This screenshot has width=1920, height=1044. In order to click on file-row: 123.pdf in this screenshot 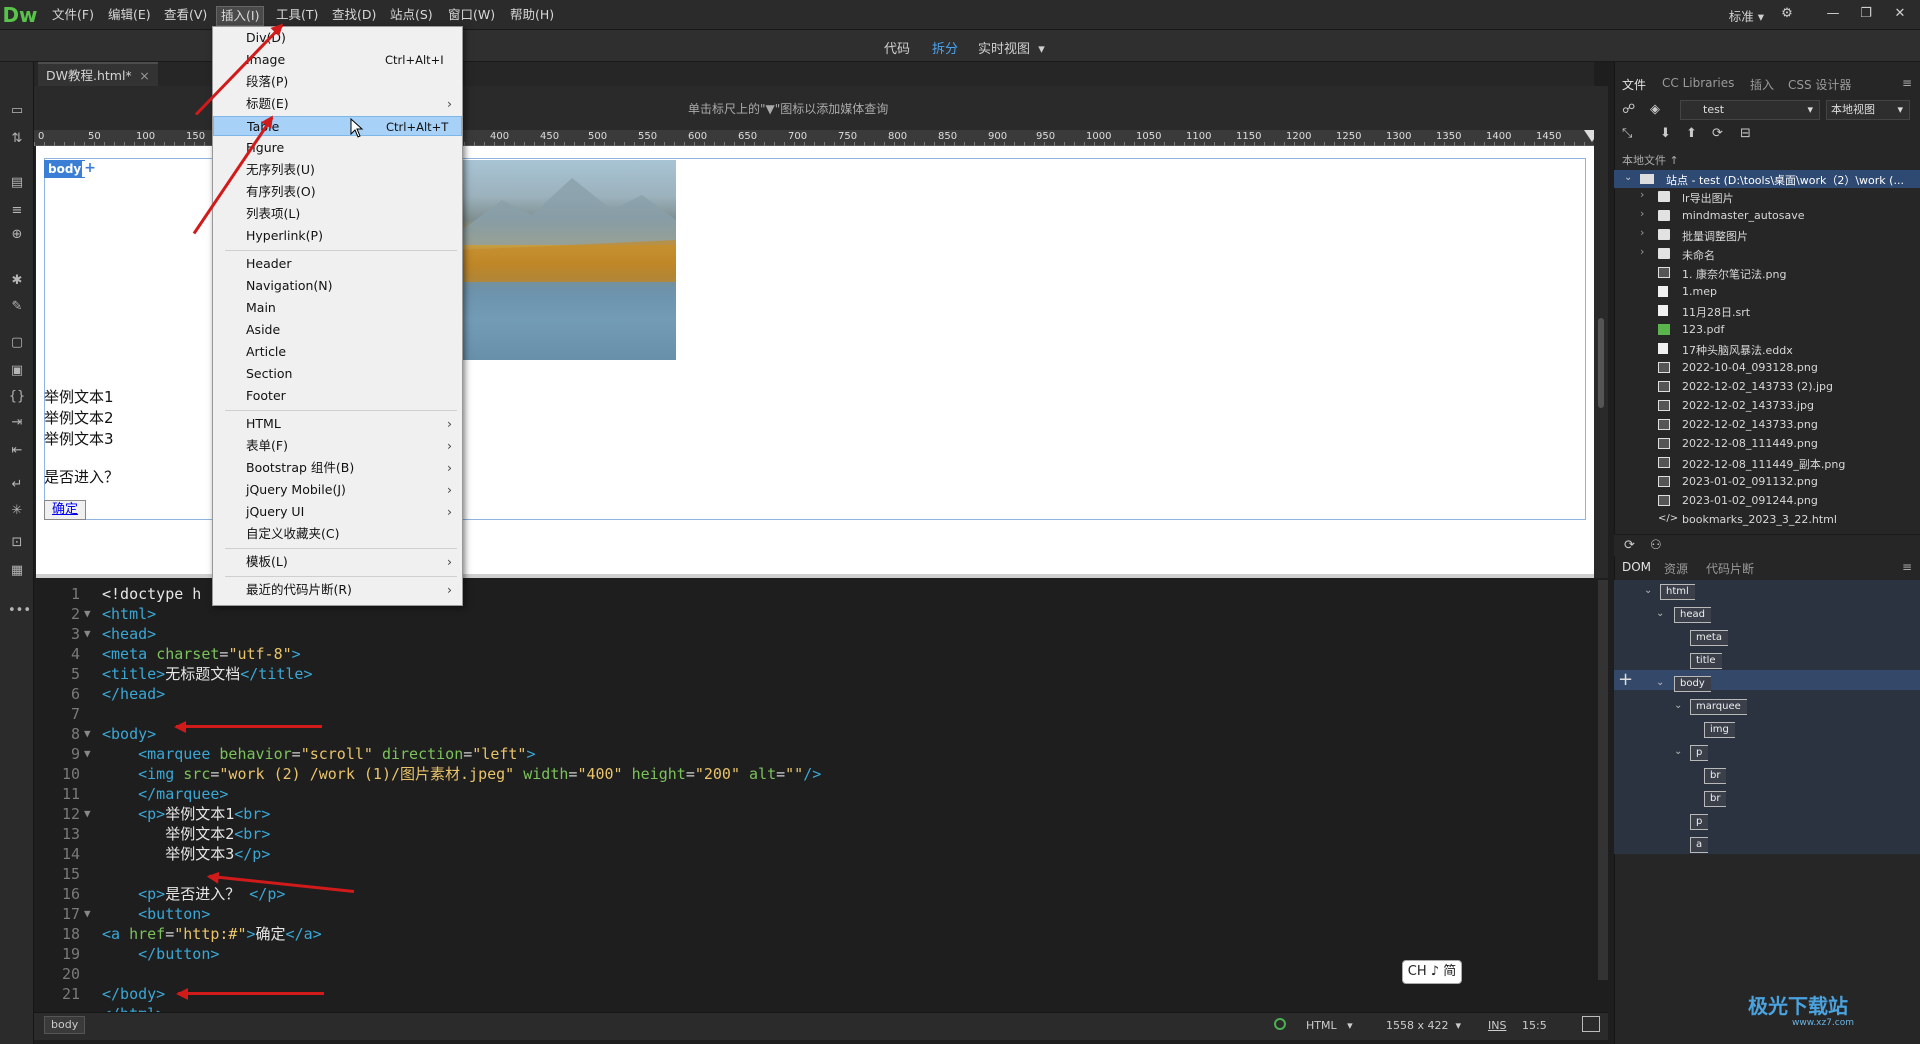, I will do `click(1767, 330)`.